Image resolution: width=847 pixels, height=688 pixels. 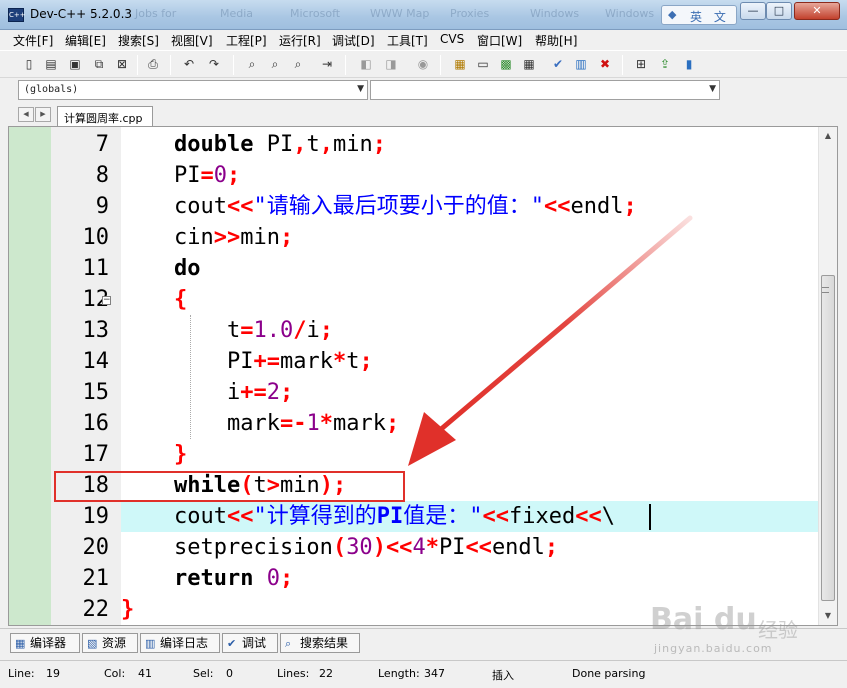 I want to click on chevron-down-icon: ▼, so click(x=360, y=89).